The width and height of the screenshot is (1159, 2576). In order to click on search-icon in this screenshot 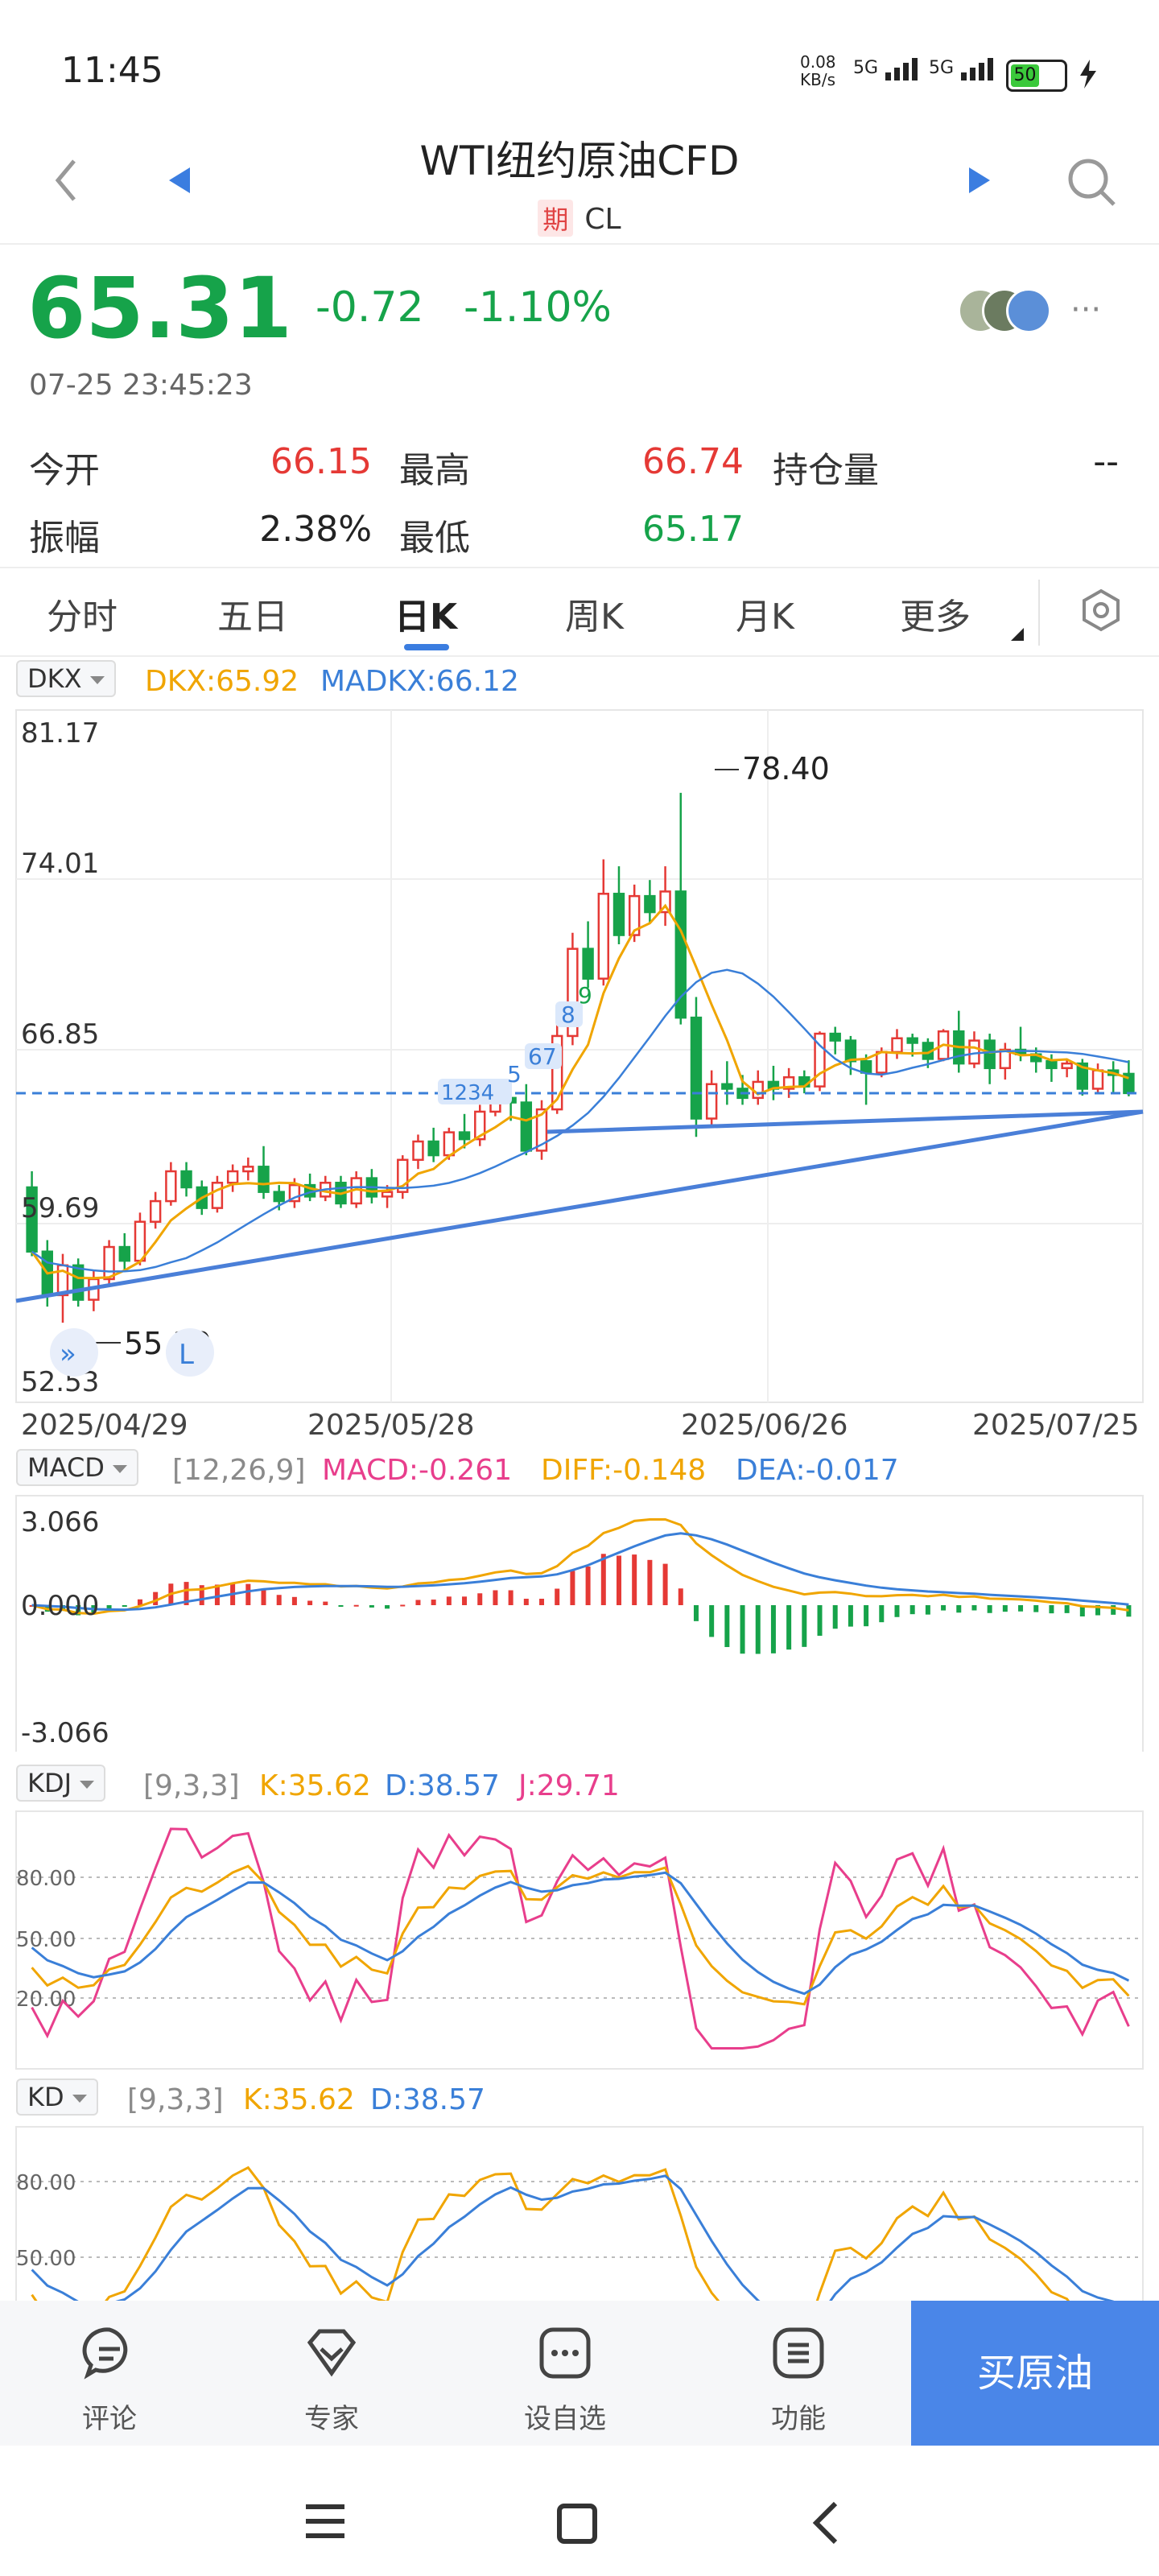, I will do `click(1092, 183)`.